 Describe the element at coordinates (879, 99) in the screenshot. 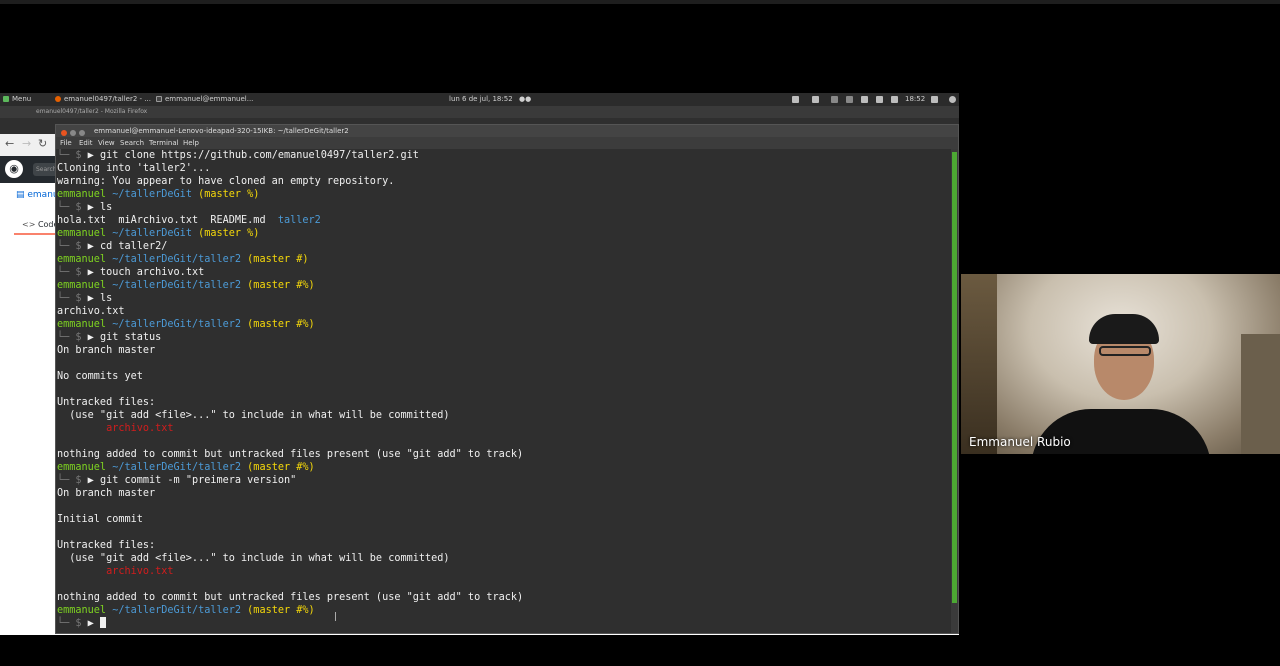

I see `battery-icon` at that location.